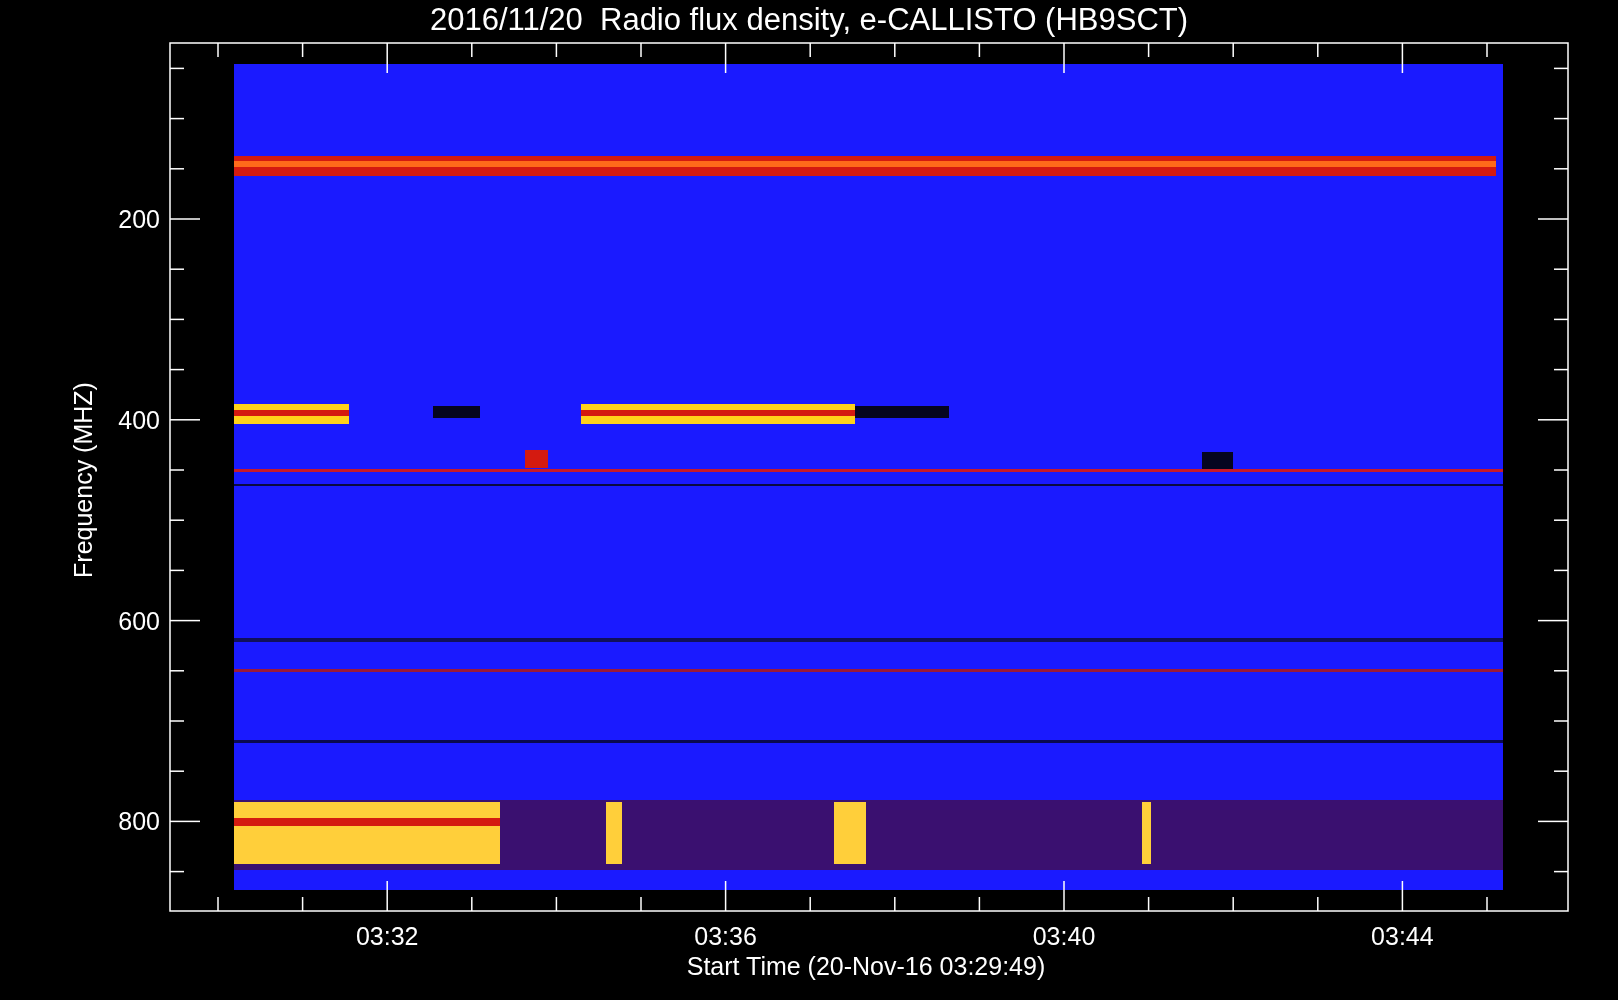  I want to click on y-tick-label: 200, so click(139, 219).